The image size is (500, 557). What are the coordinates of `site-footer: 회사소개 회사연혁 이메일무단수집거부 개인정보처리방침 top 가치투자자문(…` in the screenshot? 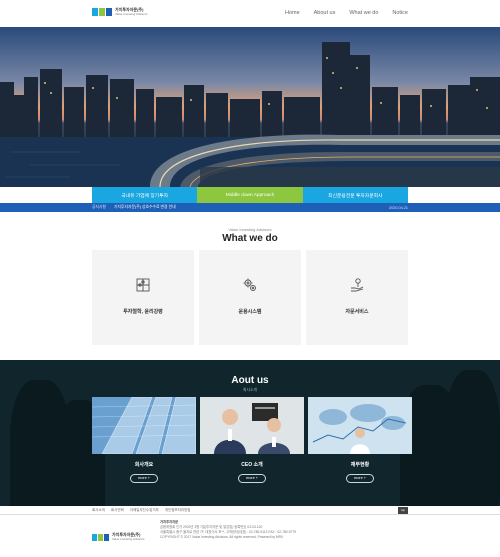 It's located at (250, 531).